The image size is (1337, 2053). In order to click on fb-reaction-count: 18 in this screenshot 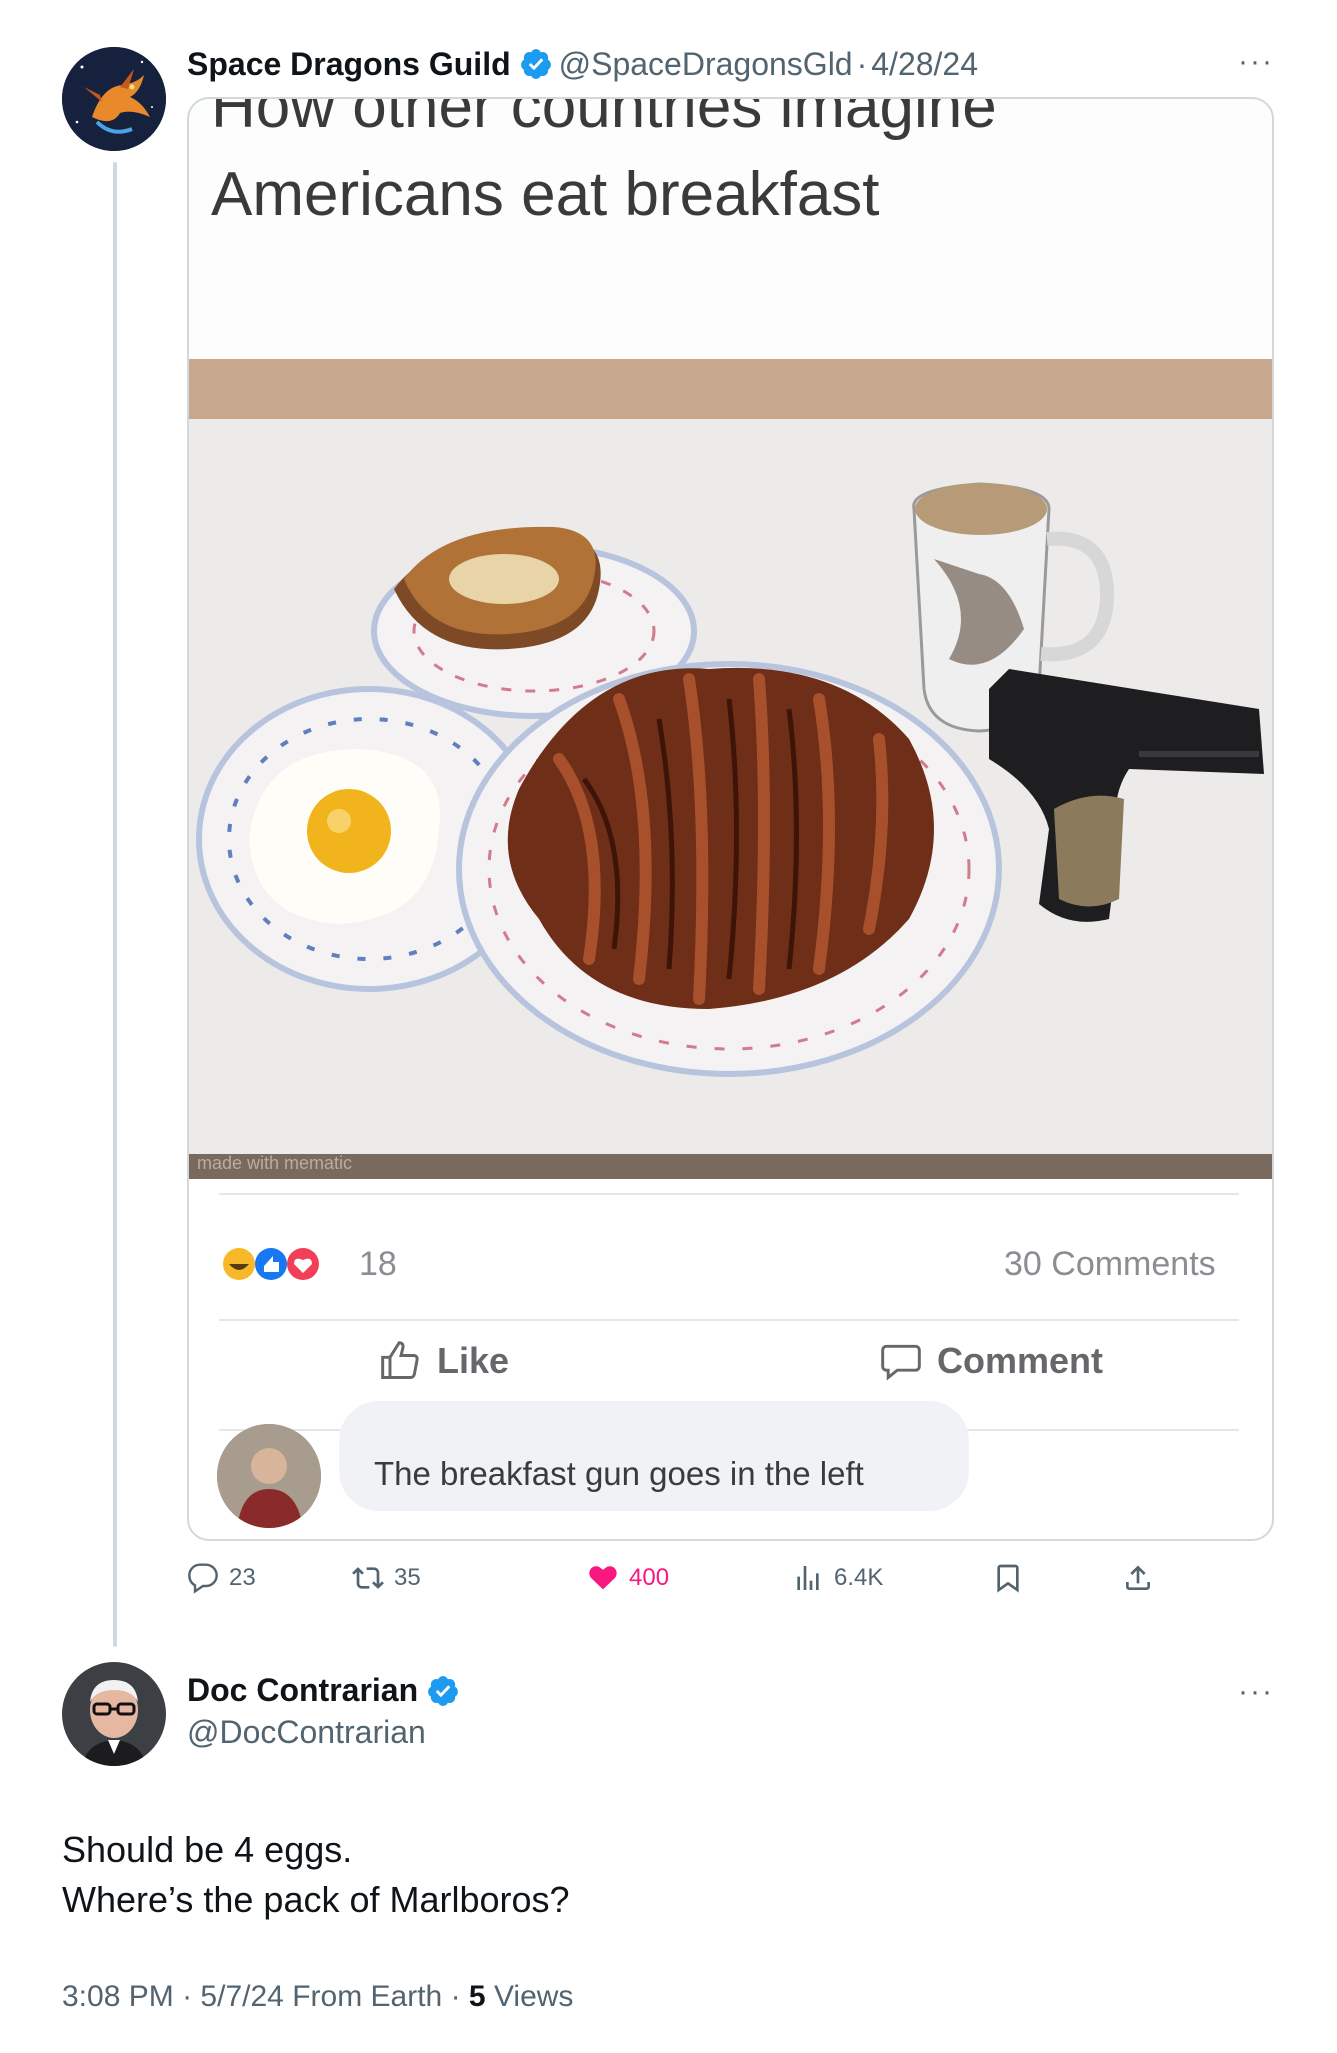, I will do `click(378, 1264)`.